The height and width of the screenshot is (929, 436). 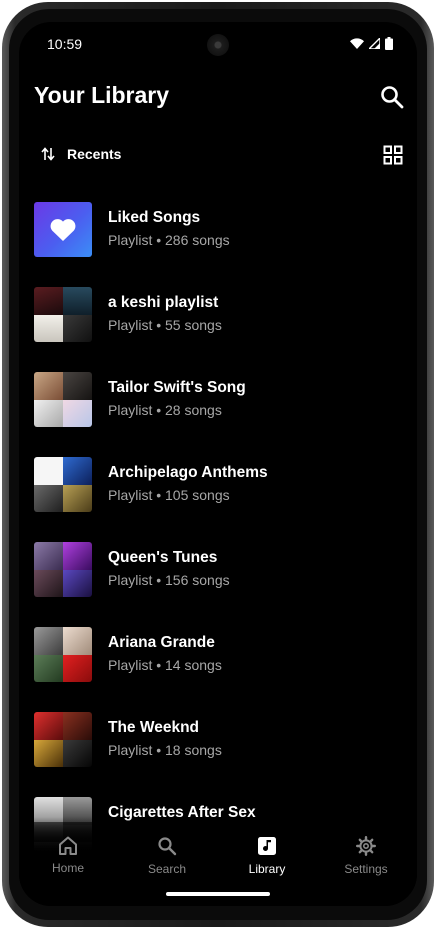 What do you see at coordinates (67, 868) in the screenshot?
I see `nav-home-label: Home` at bounding box center [67, 868].